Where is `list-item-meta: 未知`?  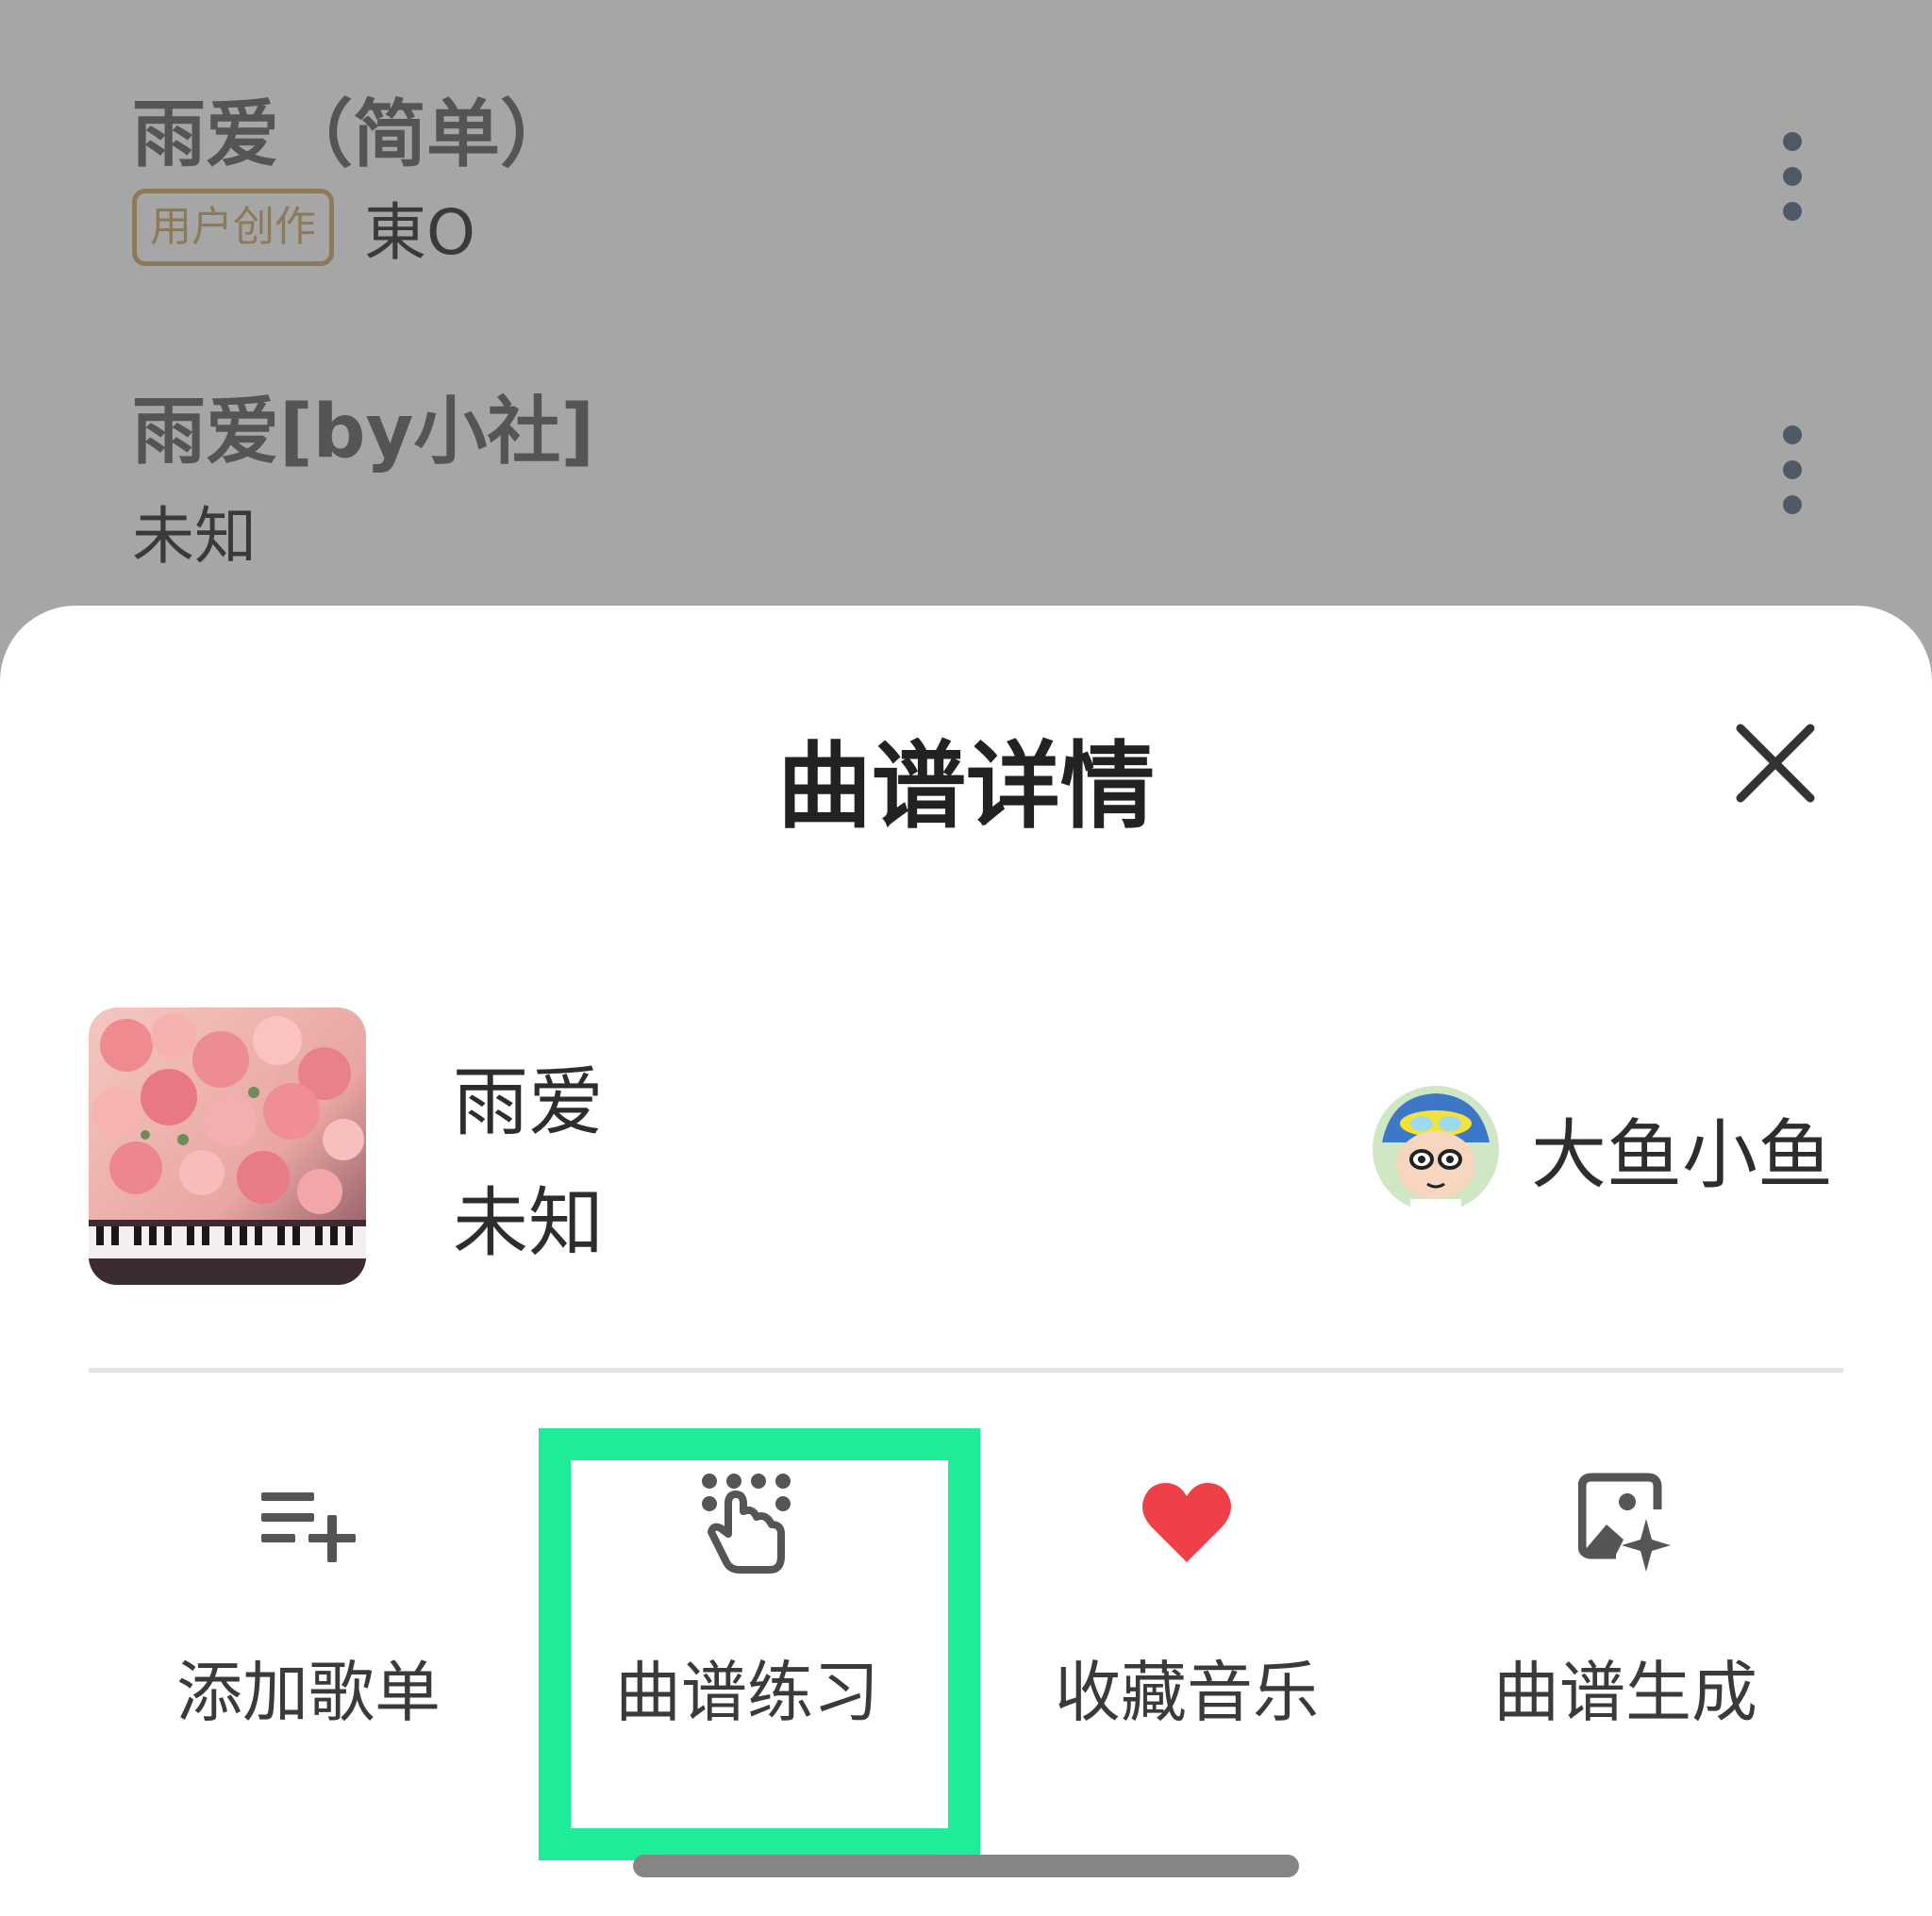
list-item-meta: 未知 is located at coordinates (194, 532).